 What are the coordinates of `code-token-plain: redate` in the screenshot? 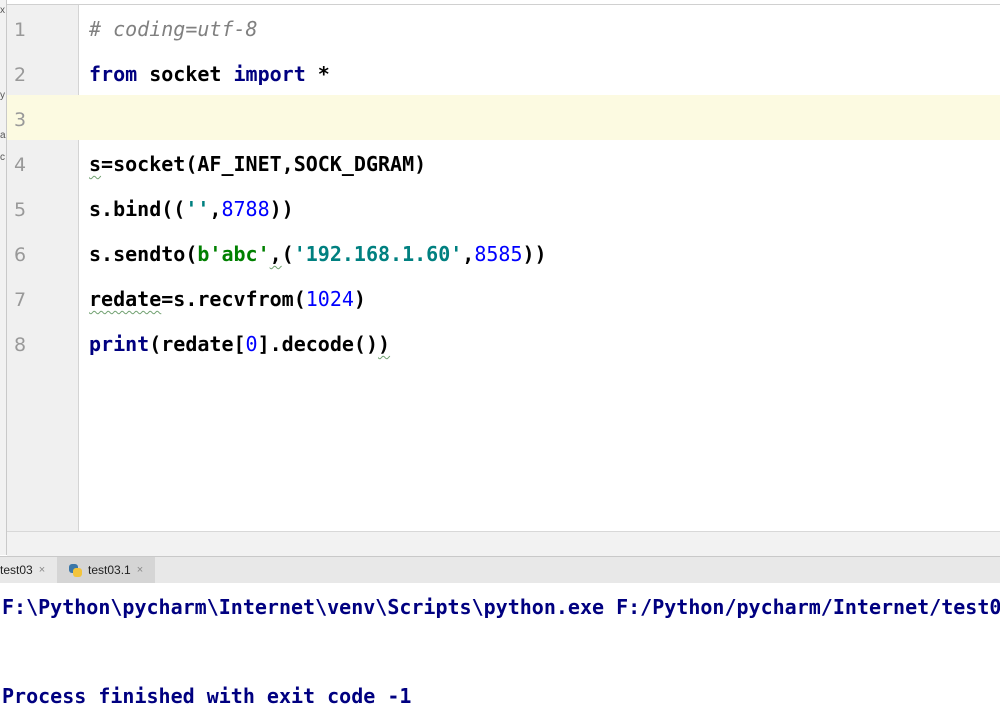 It's located at (125, 299).